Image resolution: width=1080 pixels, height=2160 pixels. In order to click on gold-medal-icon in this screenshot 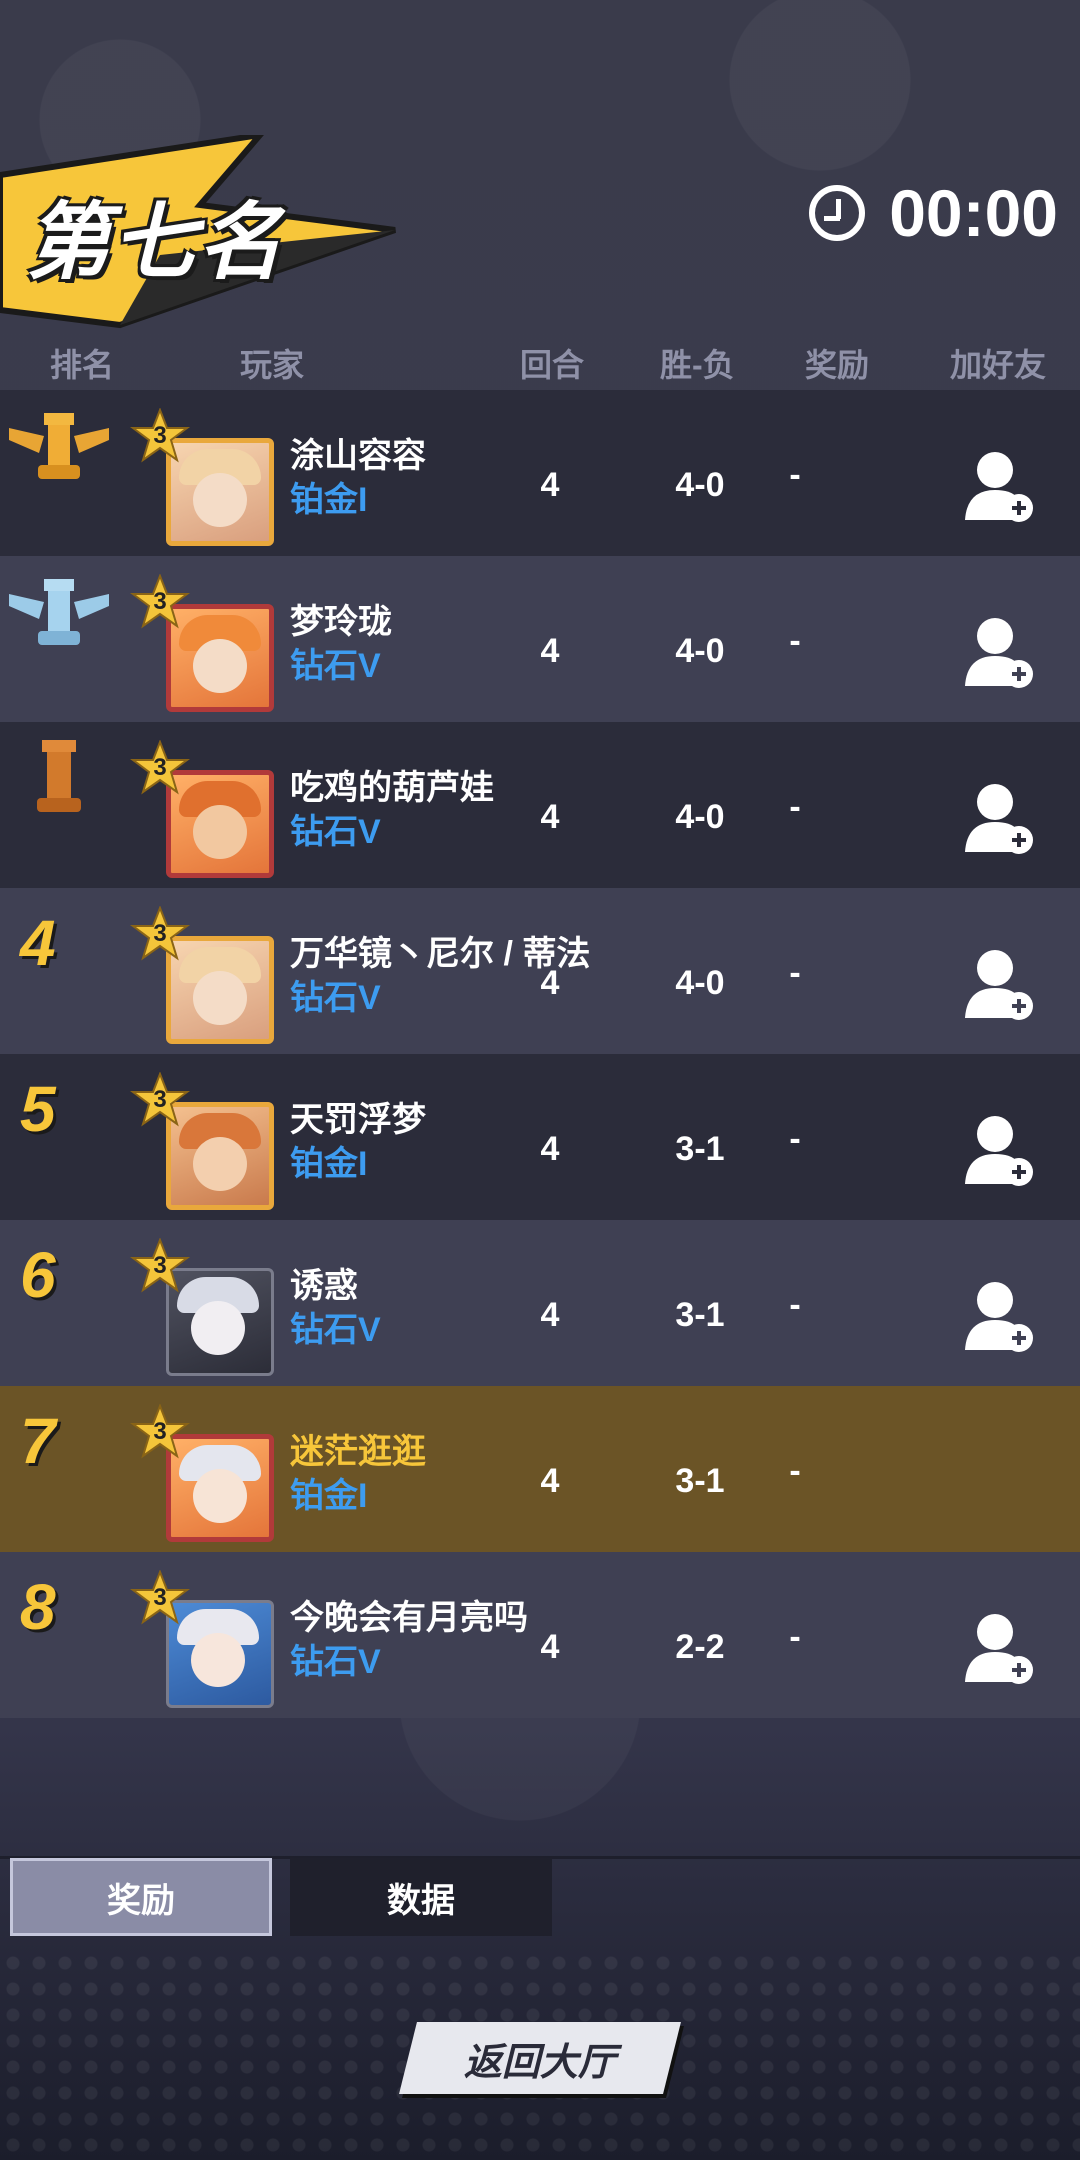, I will do `click(59, 446)`.